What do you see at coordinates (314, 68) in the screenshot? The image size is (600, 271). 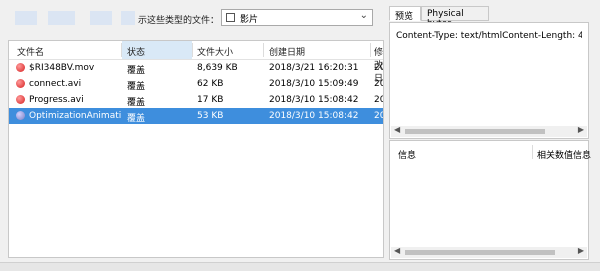 I see `file-created: 2018/3/21 16:20:31` at bounding box center [314, 68].